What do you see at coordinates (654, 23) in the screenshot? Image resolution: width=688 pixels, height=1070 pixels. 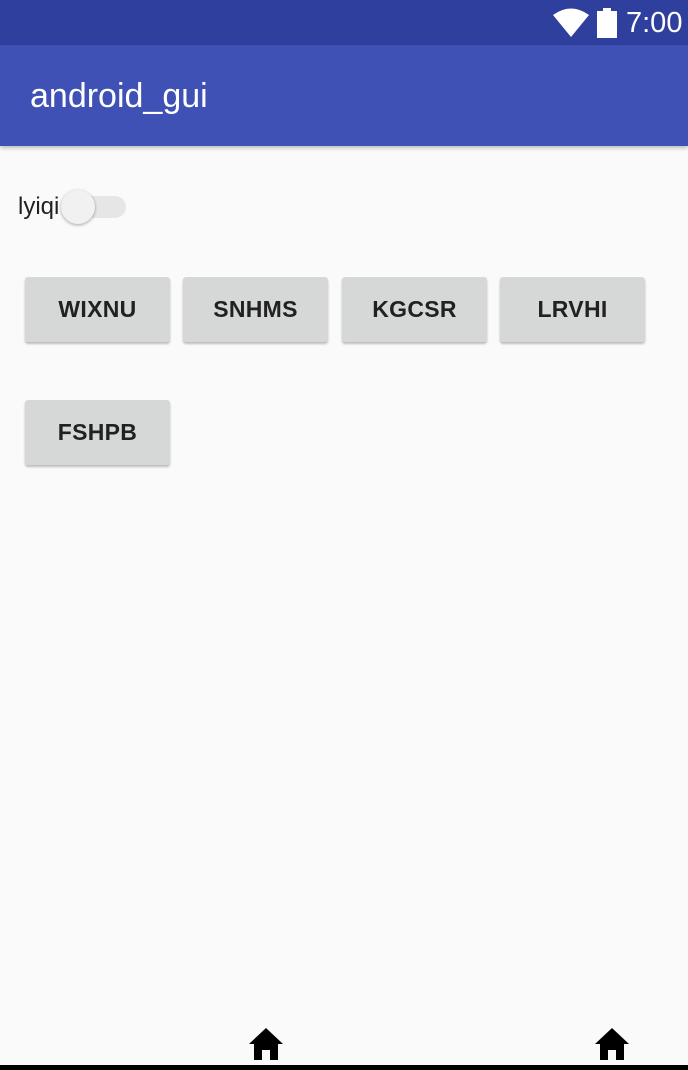 I see `status-clock: 7:00` at bounding box center [654, 23].